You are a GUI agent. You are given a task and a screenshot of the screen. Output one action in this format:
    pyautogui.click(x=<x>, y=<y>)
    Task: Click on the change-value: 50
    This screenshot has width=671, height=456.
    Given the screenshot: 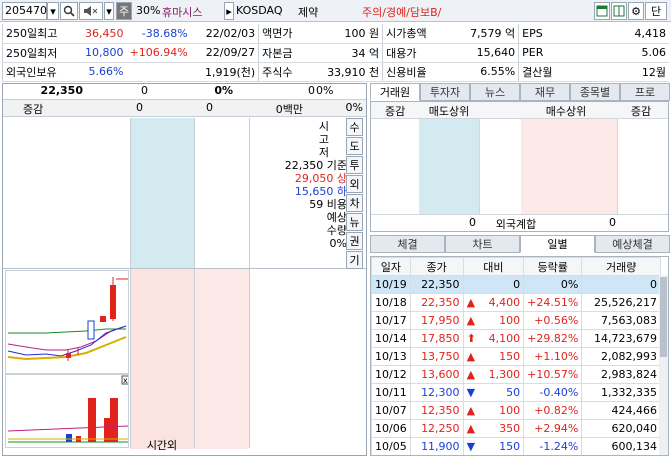 What is the action you would take?
    pyautogui.click(x=513, y=392)
    